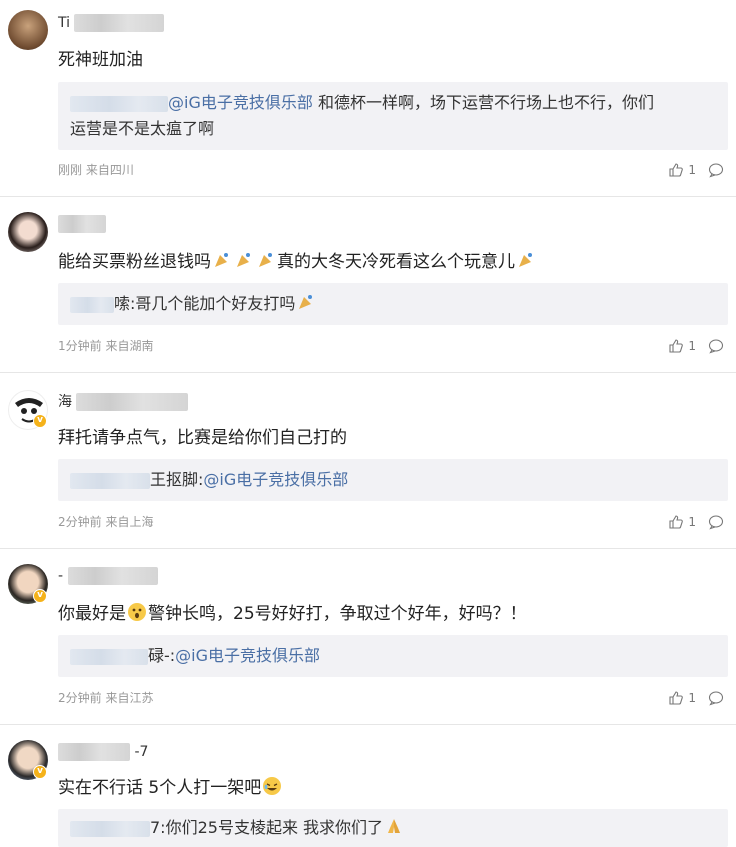 This screenshot has width=736, height=847. What do you see at coordinates (70, 170) in the screenshot?
I see `comment-time: 刚刚` at bounding box center [70, 170].